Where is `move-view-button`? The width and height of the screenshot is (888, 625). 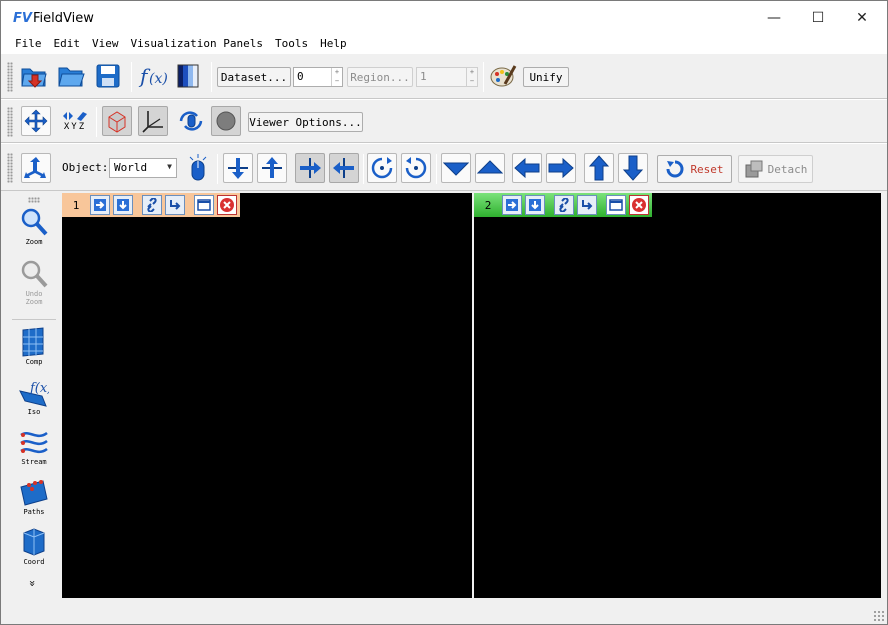
move-view-button is located at coordinates (36, 121).